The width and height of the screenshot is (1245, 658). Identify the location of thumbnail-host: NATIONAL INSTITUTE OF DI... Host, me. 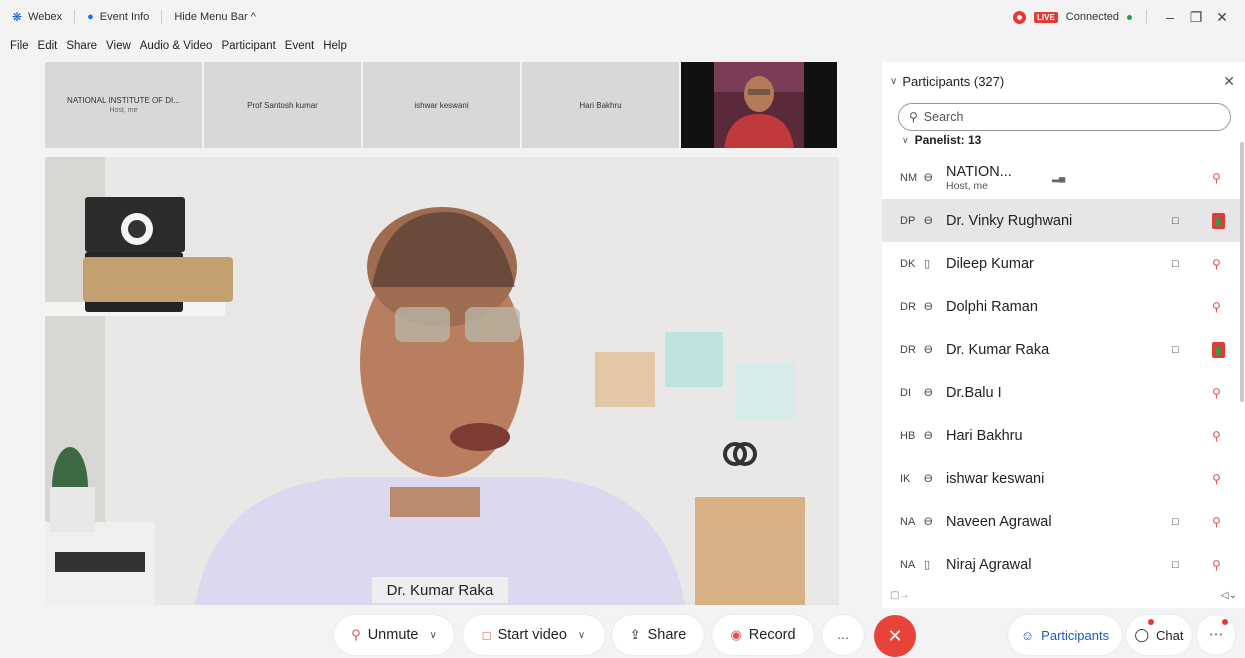
(123, 105).